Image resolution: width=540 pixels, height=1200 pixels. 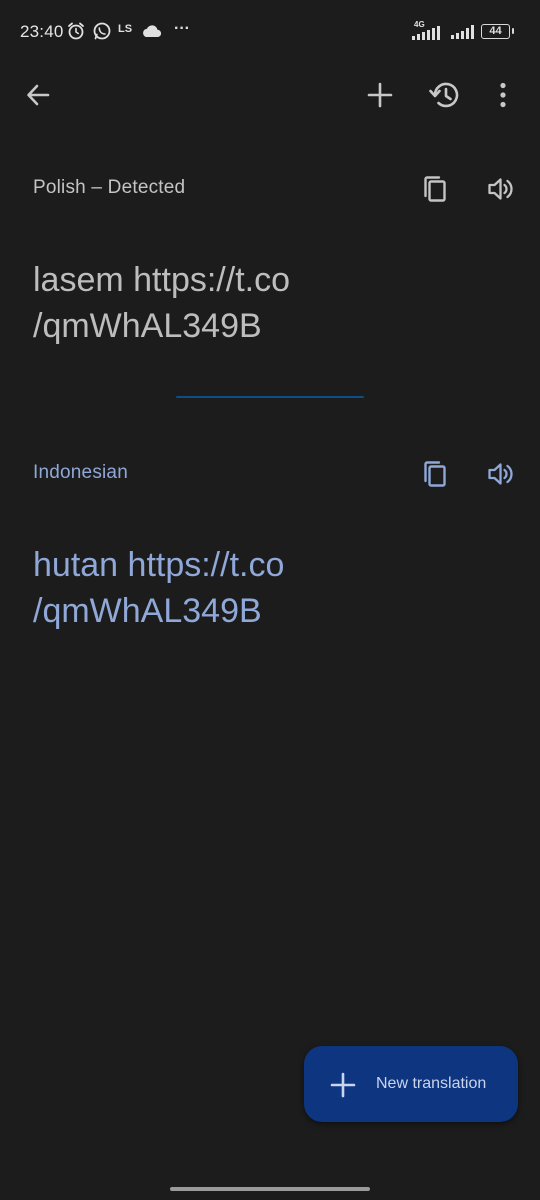 What do you see at coordinates (102, 31) in the screenshot?
I see `whatsapp-icon` at bounding box center [102, 31].